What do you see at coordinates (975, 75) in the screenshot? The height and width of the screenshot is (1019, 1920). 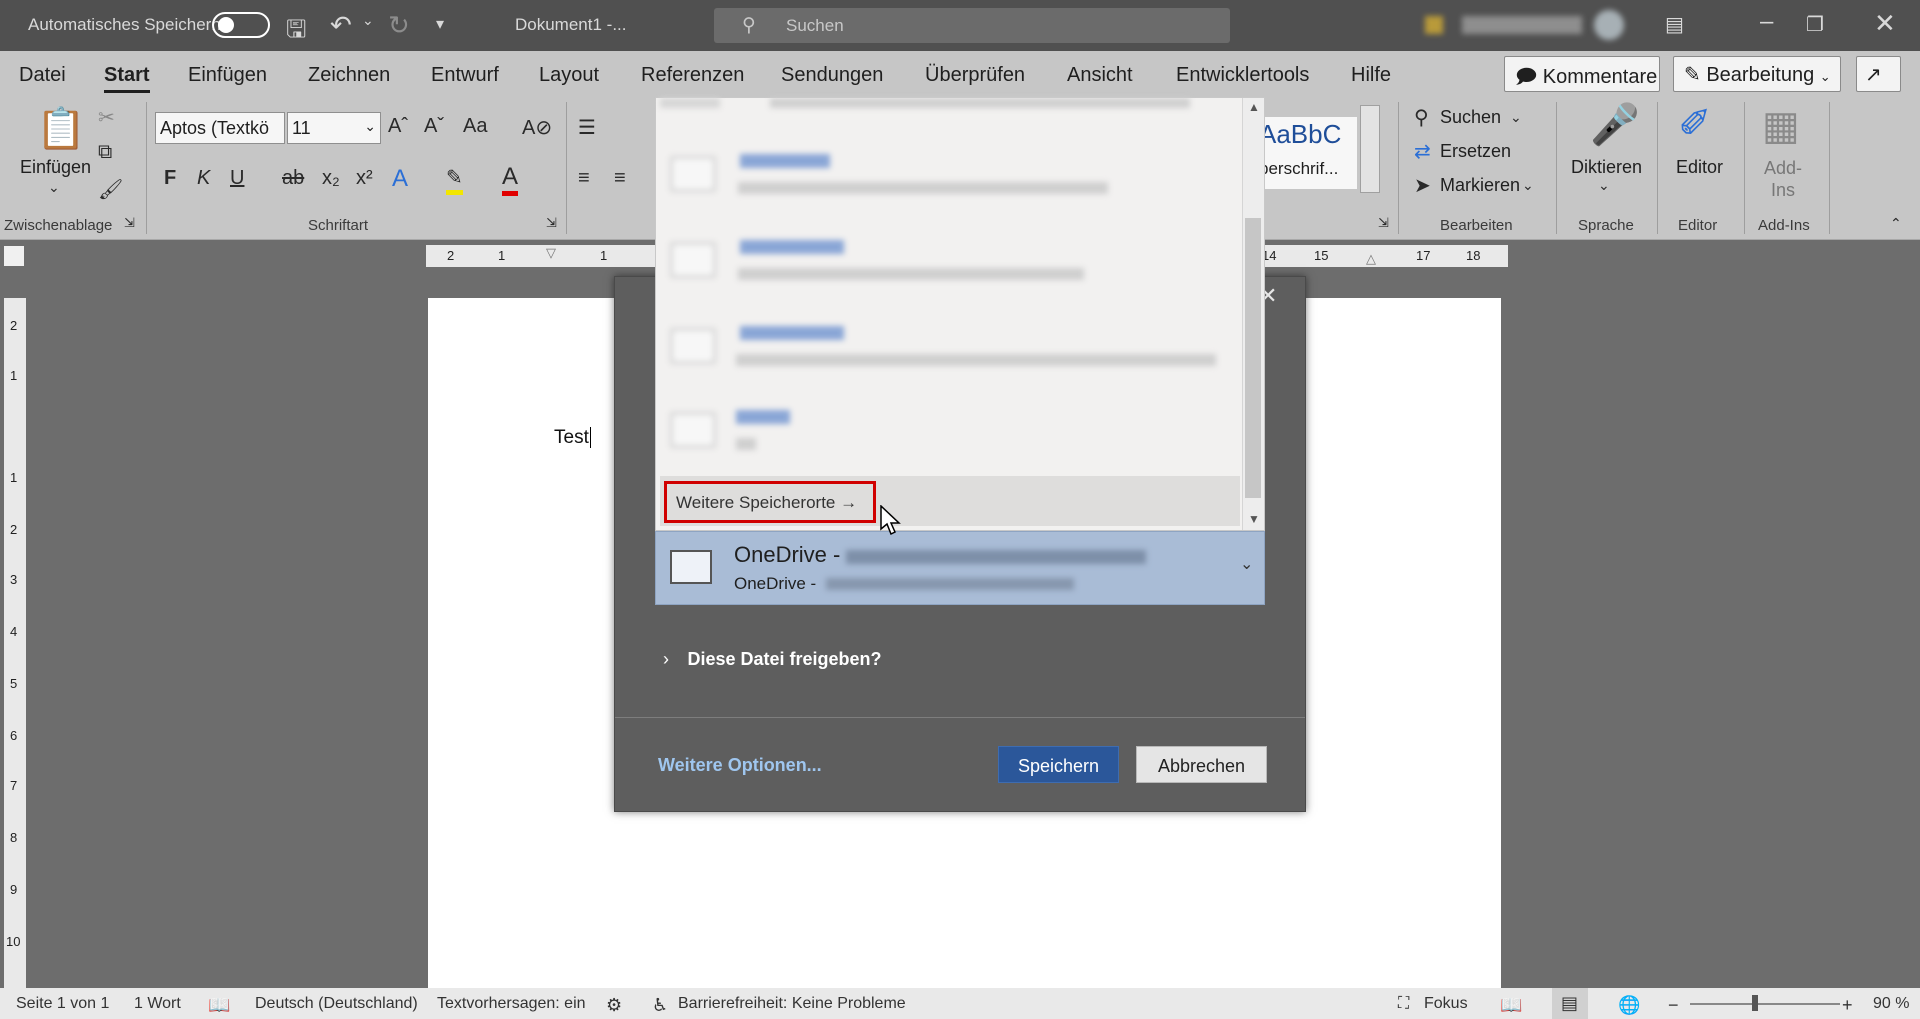 I see `tab-ueberpruefen: Überprüfen` at bounding box center [975, 75].